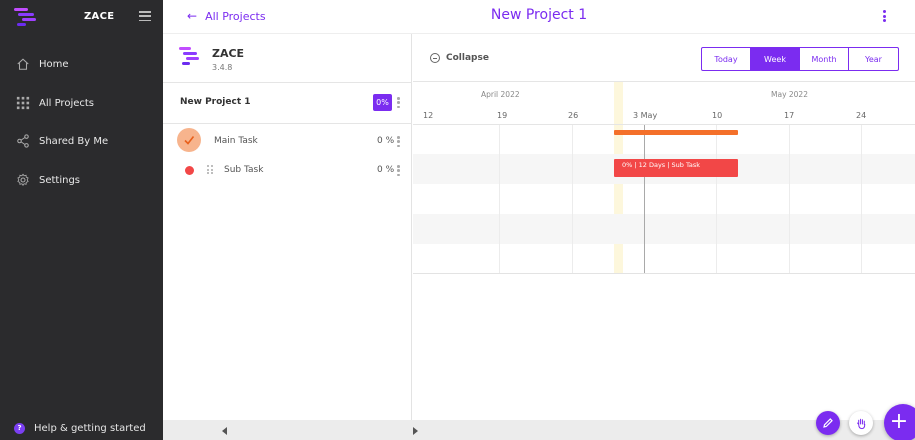 The height and width of the screenshot is (440, 915). I want to click on drag-handle-icon, so click(210, 169).